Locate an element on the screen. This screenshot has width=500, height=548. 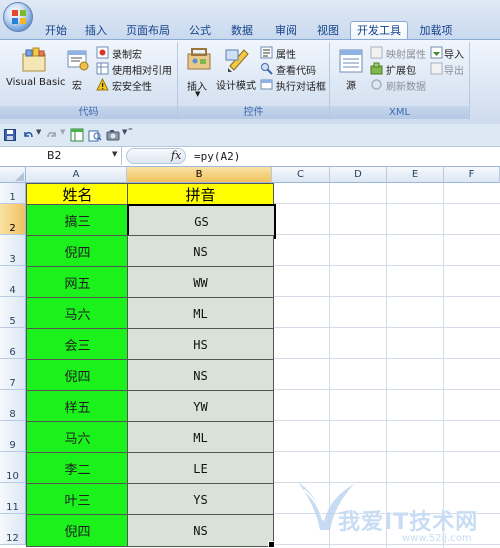
row-header-8: 8 is located at coordinates (13, 405).